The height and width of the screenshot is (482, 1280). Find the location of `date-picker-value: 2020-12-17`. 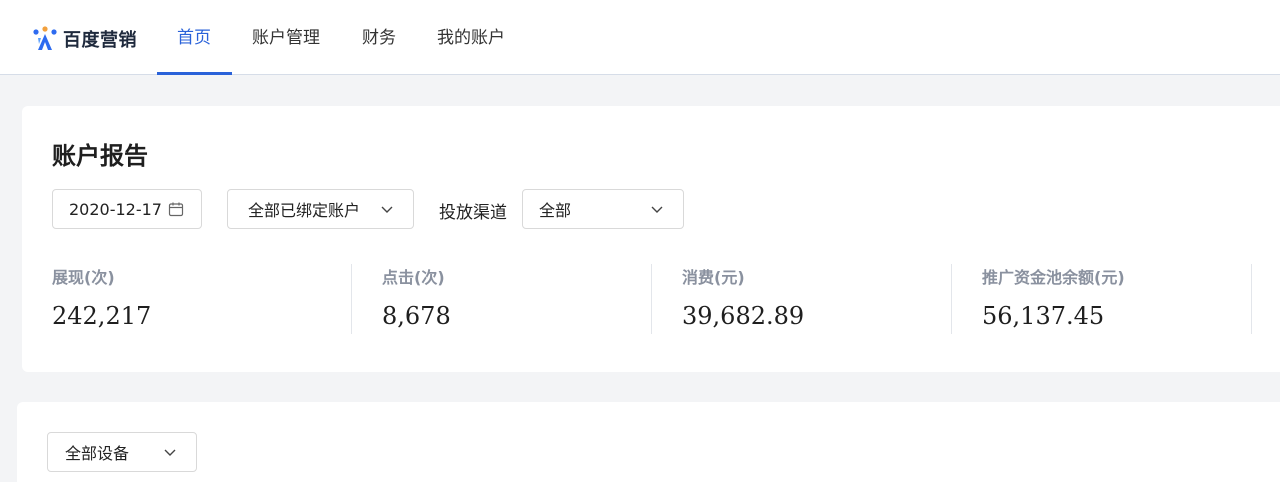

date-picker-value: 2020-12-17 is located at coordinates (115, 209).